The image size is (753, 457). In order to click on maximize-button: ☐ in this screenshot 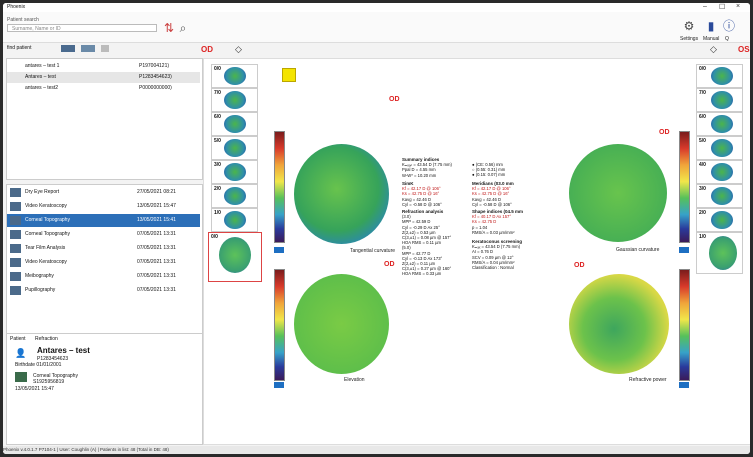, I will do `click(722, 7)`.